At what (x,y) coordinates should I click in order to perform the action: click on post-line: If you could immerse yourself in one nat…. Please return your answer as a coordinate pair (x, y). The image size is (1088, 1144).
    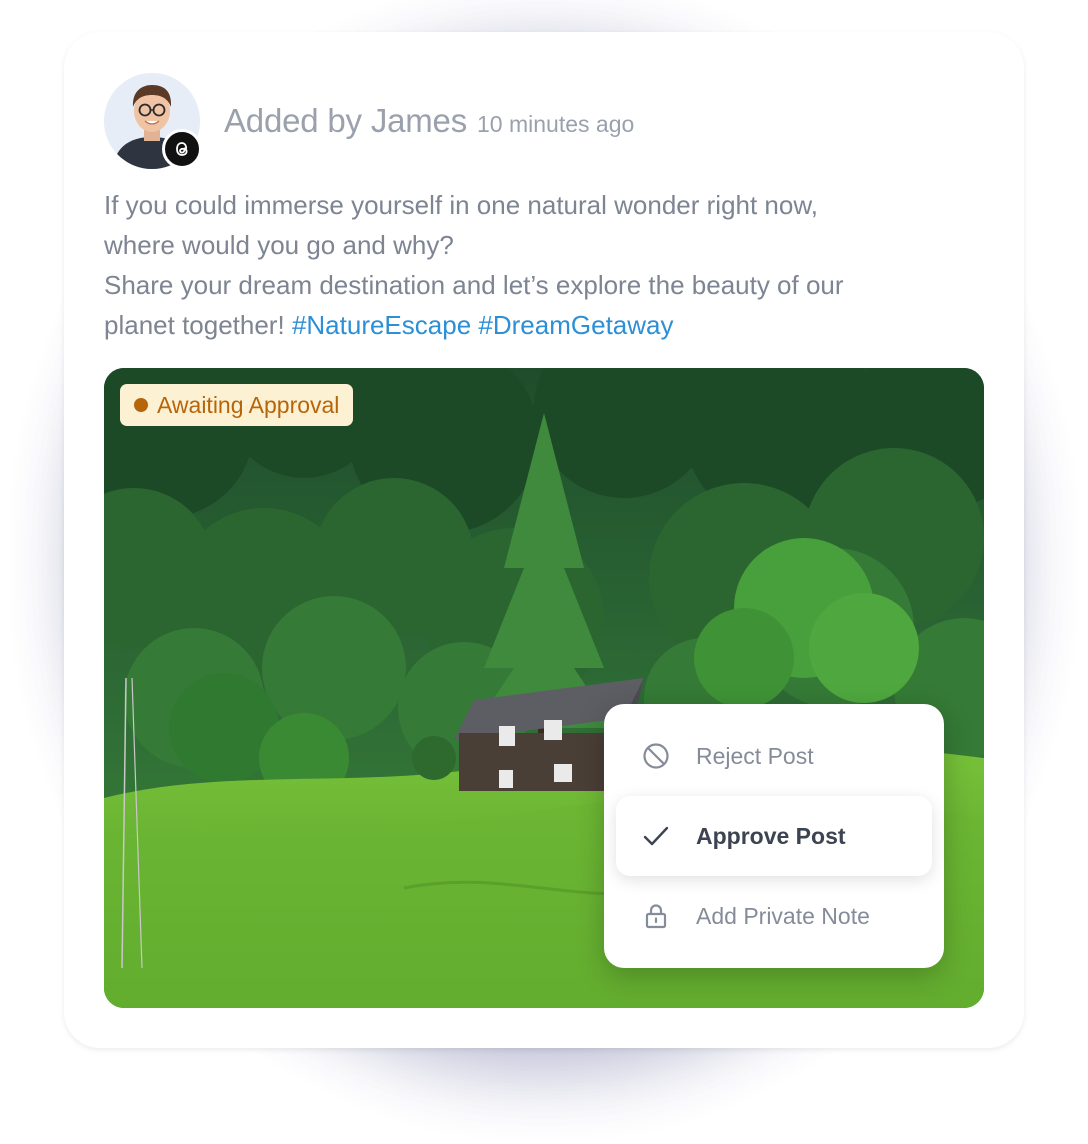
    Looking at the image, I should click on (461, 205).